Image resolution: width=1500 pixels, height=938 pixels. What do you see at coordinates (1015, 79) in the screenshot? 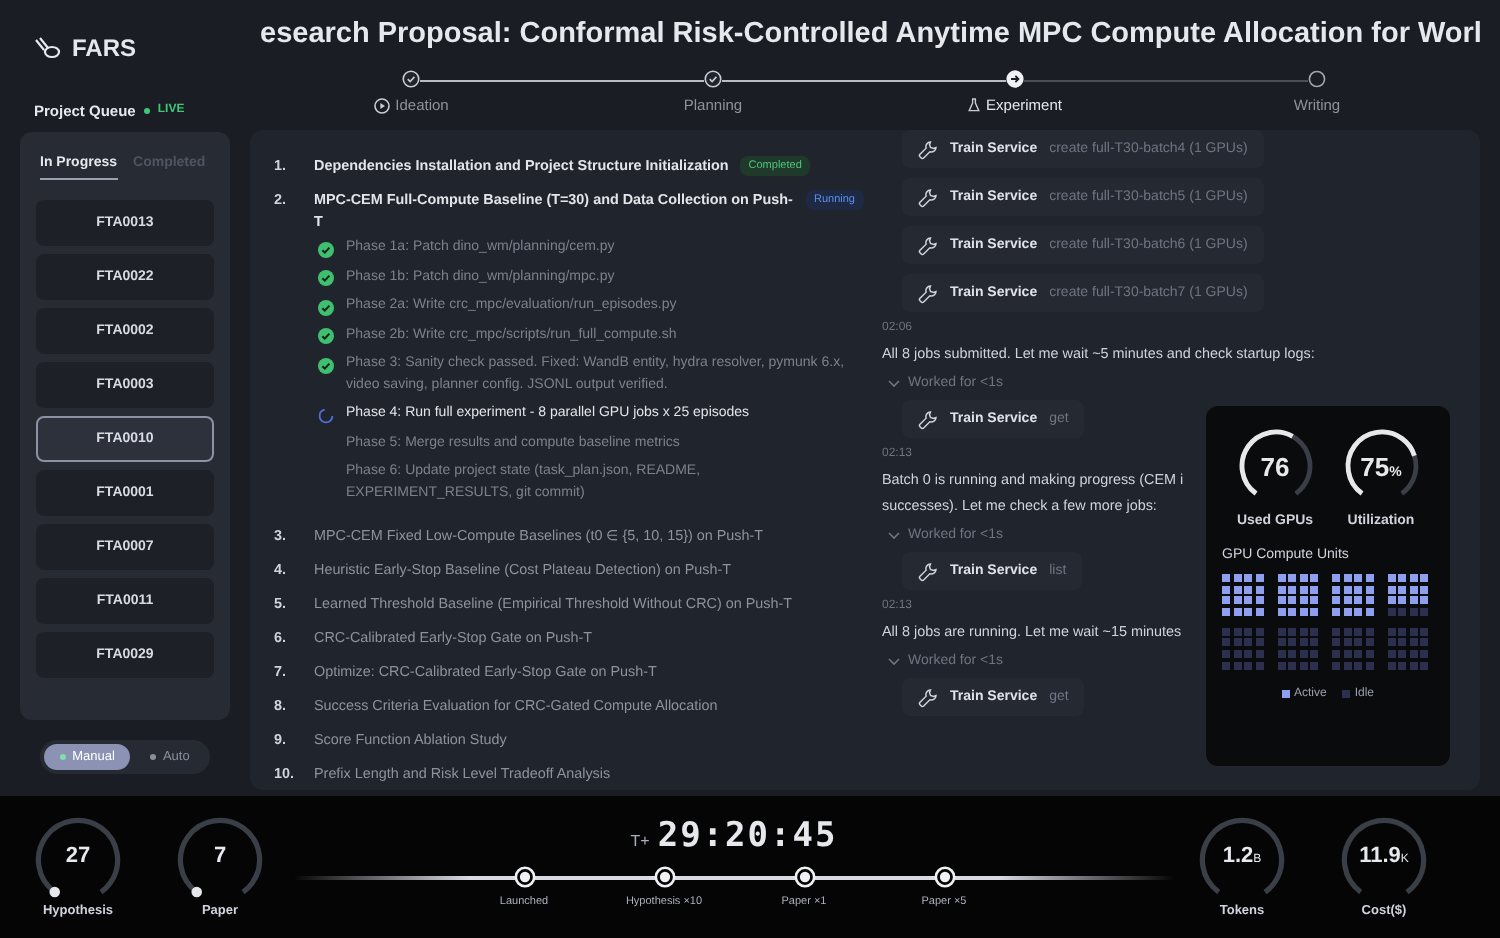
I see `arrow-circle-icon` at bounding box center [1015, 79].